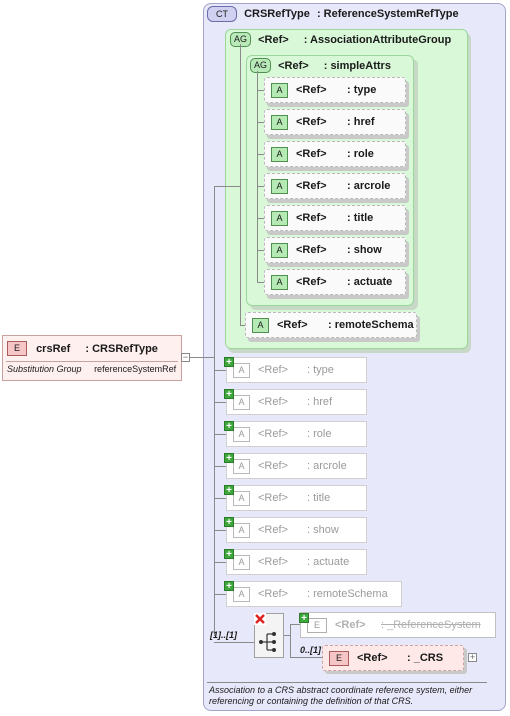 This screenshot has width=510, height=716. What do you see at coordinates (222, 14) in the screenshot?
I see `complex-type-badge: CT` at bounding box center [222, 14].